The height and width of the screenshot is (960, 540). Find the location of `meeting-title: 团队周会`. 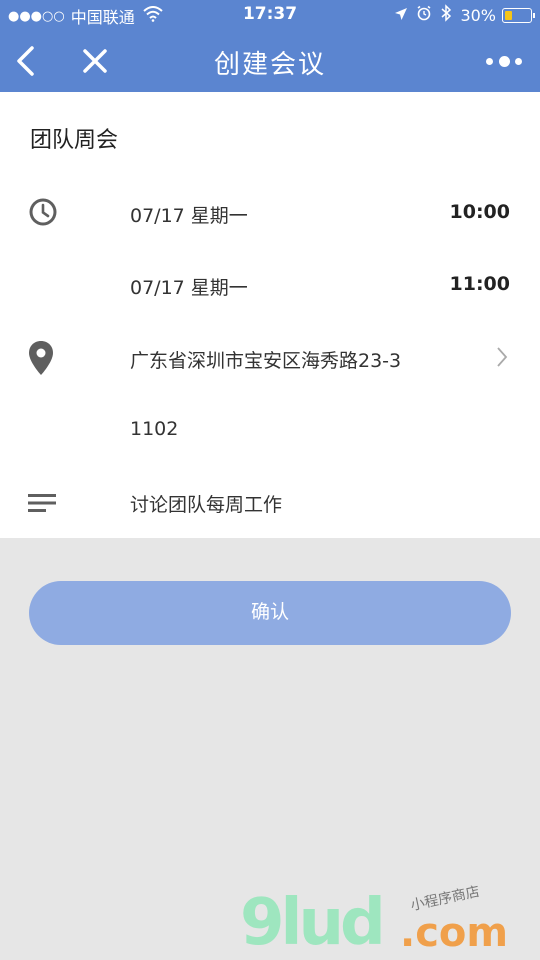

meeting-title: 团队周会 is located at coordinates (74, 138).